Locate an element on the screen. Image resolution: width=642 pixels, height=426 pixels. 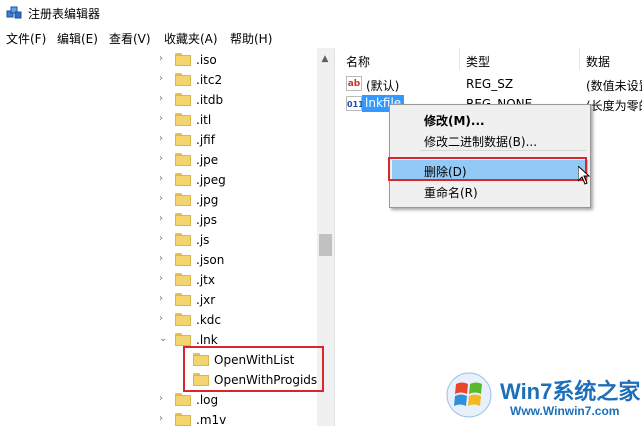
tree-item-label: .itc2 is located at coordinates (209, 80).